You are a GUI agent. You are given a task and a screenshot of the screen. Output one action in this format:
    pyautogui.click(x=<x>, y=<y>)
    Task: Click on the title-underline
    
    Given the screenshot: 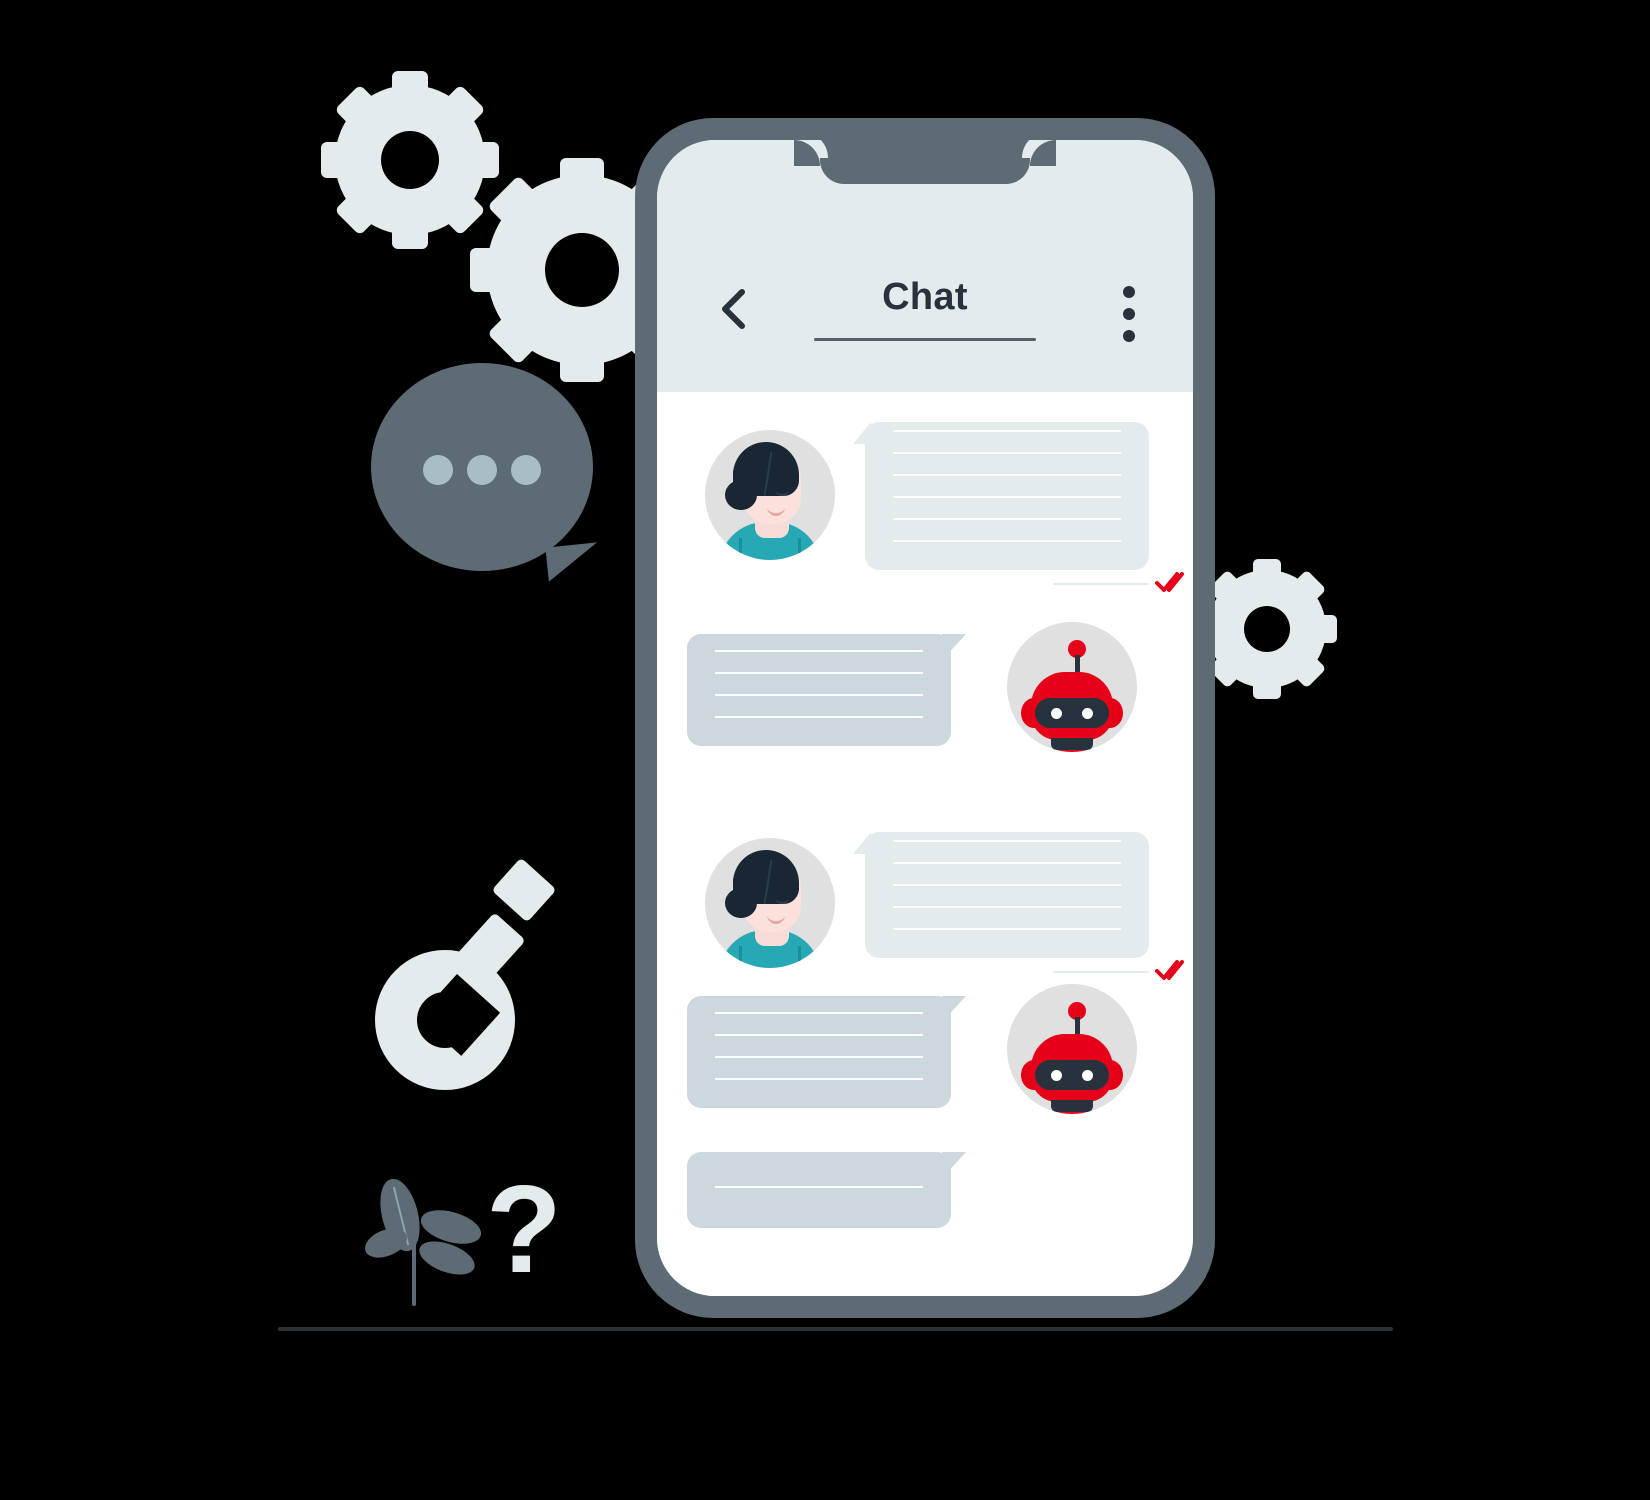 What is the action you would take?
    pyautogui.click(x=925, y=339)
    